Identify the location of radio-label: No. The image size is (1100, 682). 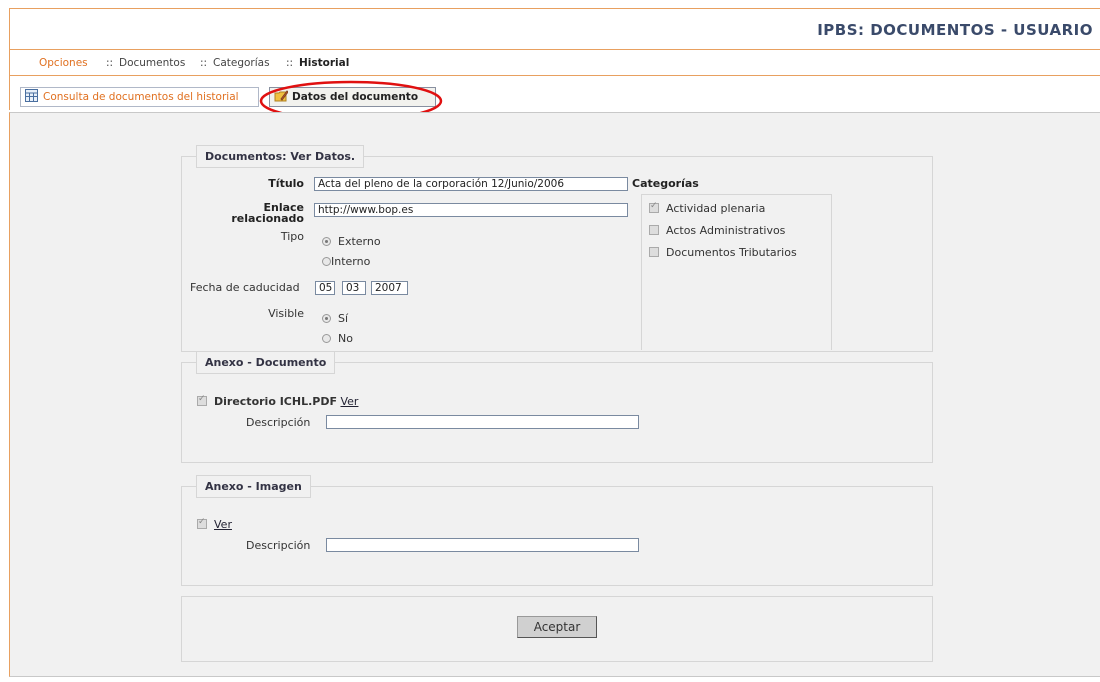
(345, 338).